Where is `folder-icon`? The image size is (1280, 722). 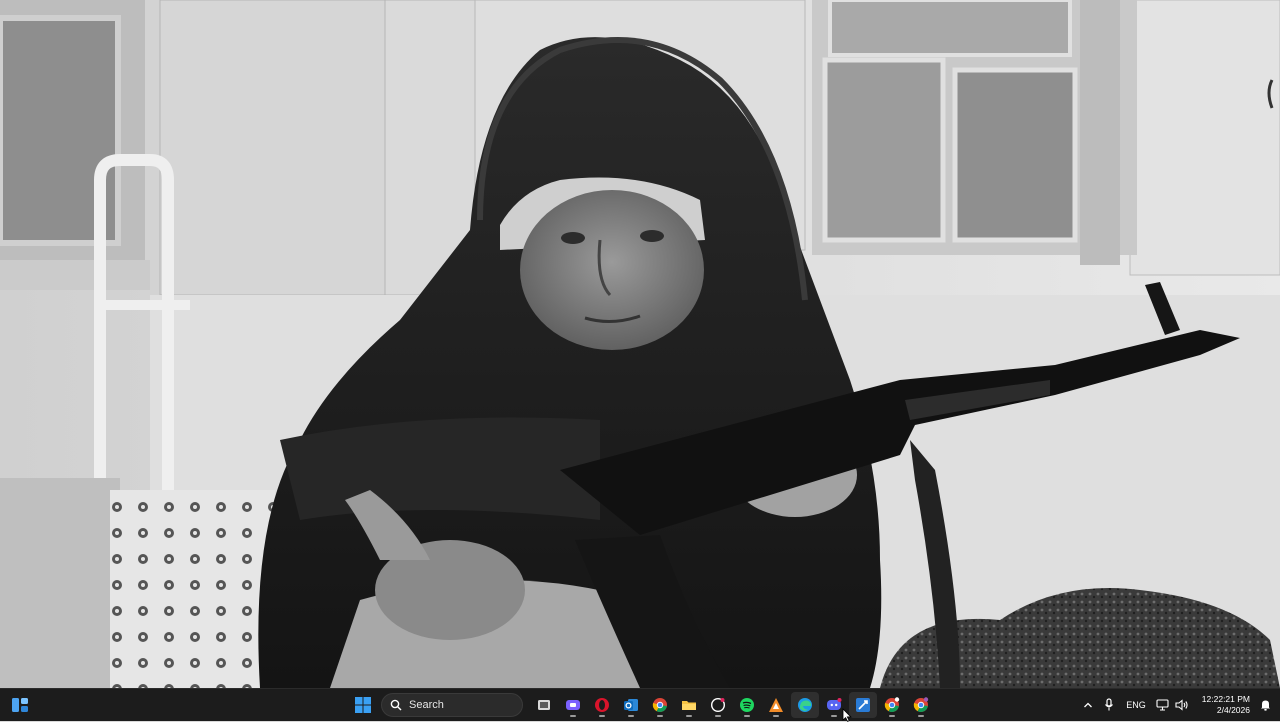 folder-icon is located at coordinates (688, 705).